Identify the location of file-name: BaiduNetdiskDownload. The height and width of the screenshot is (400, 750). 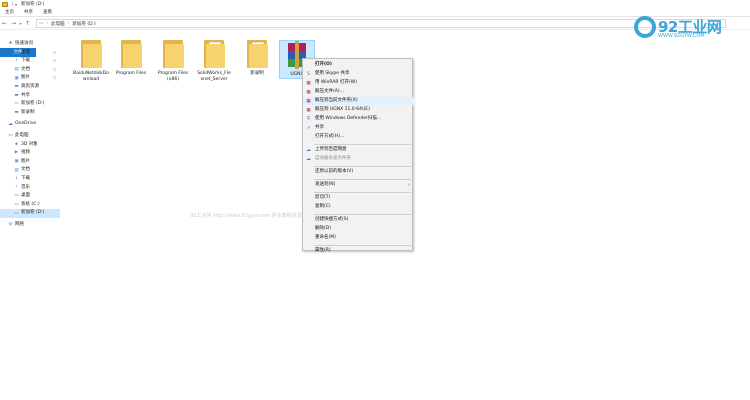
(91, 76).